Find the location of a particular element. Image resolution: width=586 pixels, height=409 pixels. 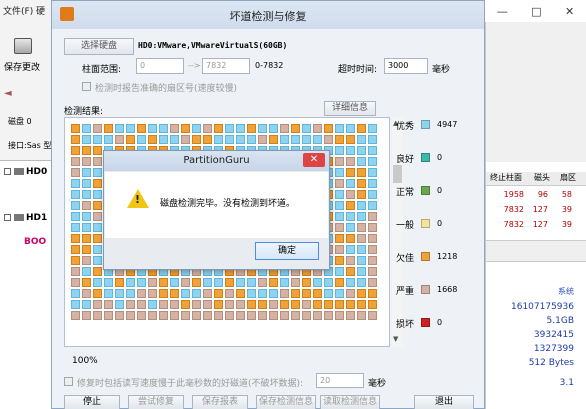

legend-label: 严重 is located at coordinates (405, 292).